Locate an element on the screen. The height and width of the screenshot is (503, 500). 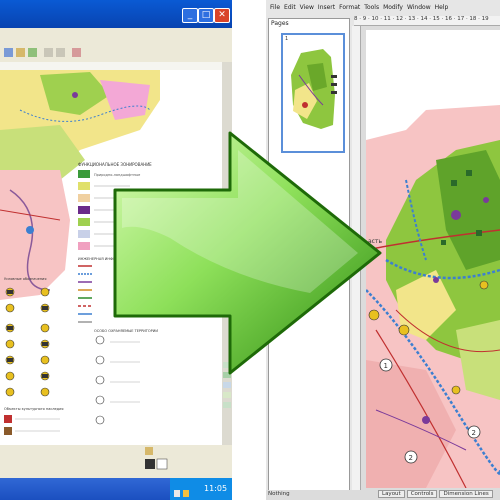
left-toolbar is located at coordinates (116, 53).